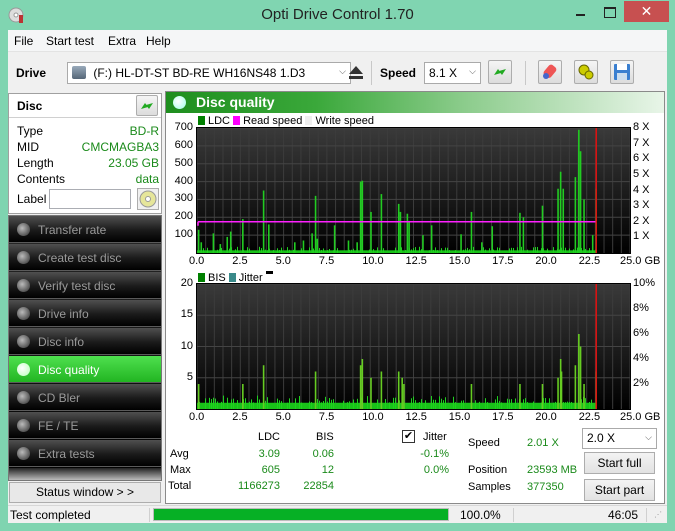 This screenshot has height=531, width=675. Describe the element at coordinates (339, 121) in the screenshot. I see `legend-write-speed: Write speed` at that location.